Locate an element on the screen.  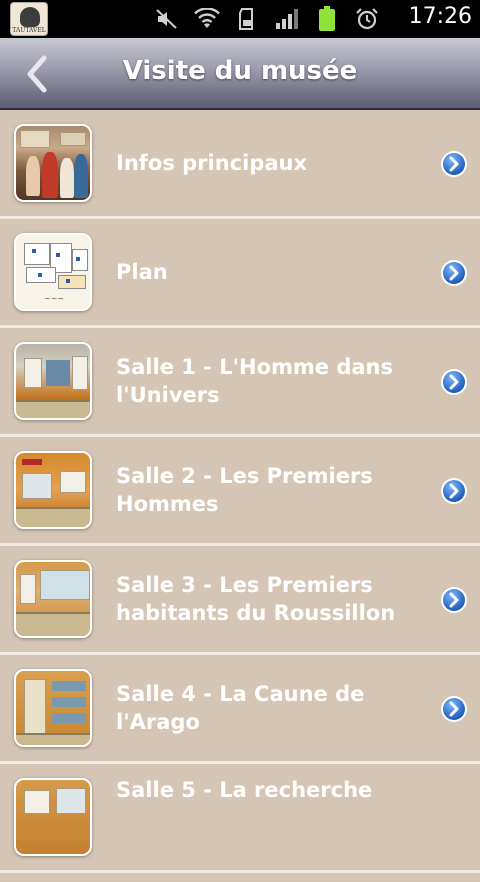
thumb-infos is located at coordinates (53, 163).